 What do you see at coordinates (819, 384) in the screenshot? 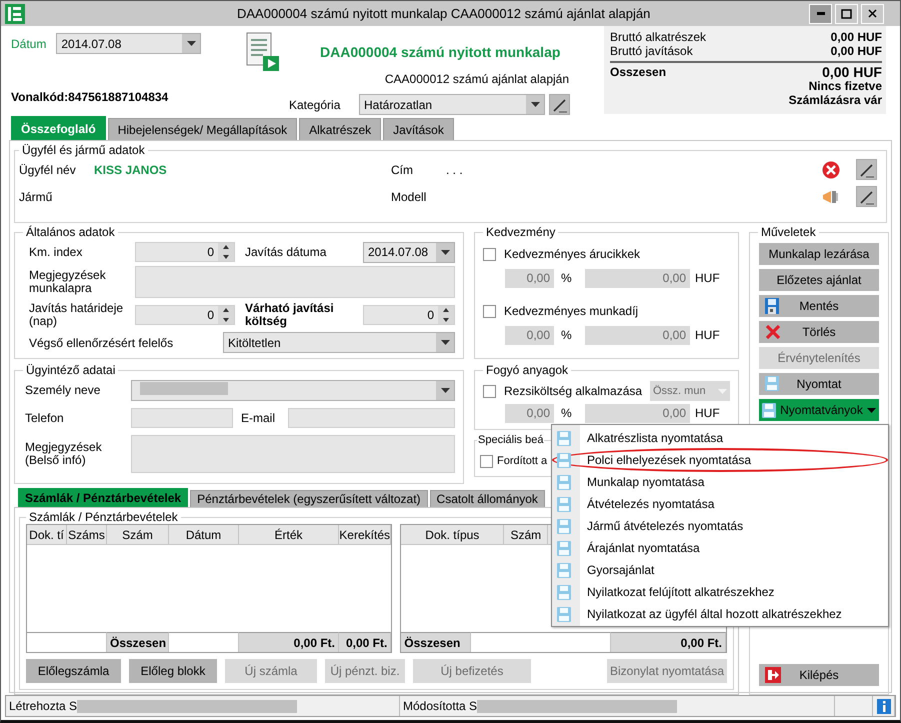
I see `button: Nyomtat` at bounding box center [819, 384].